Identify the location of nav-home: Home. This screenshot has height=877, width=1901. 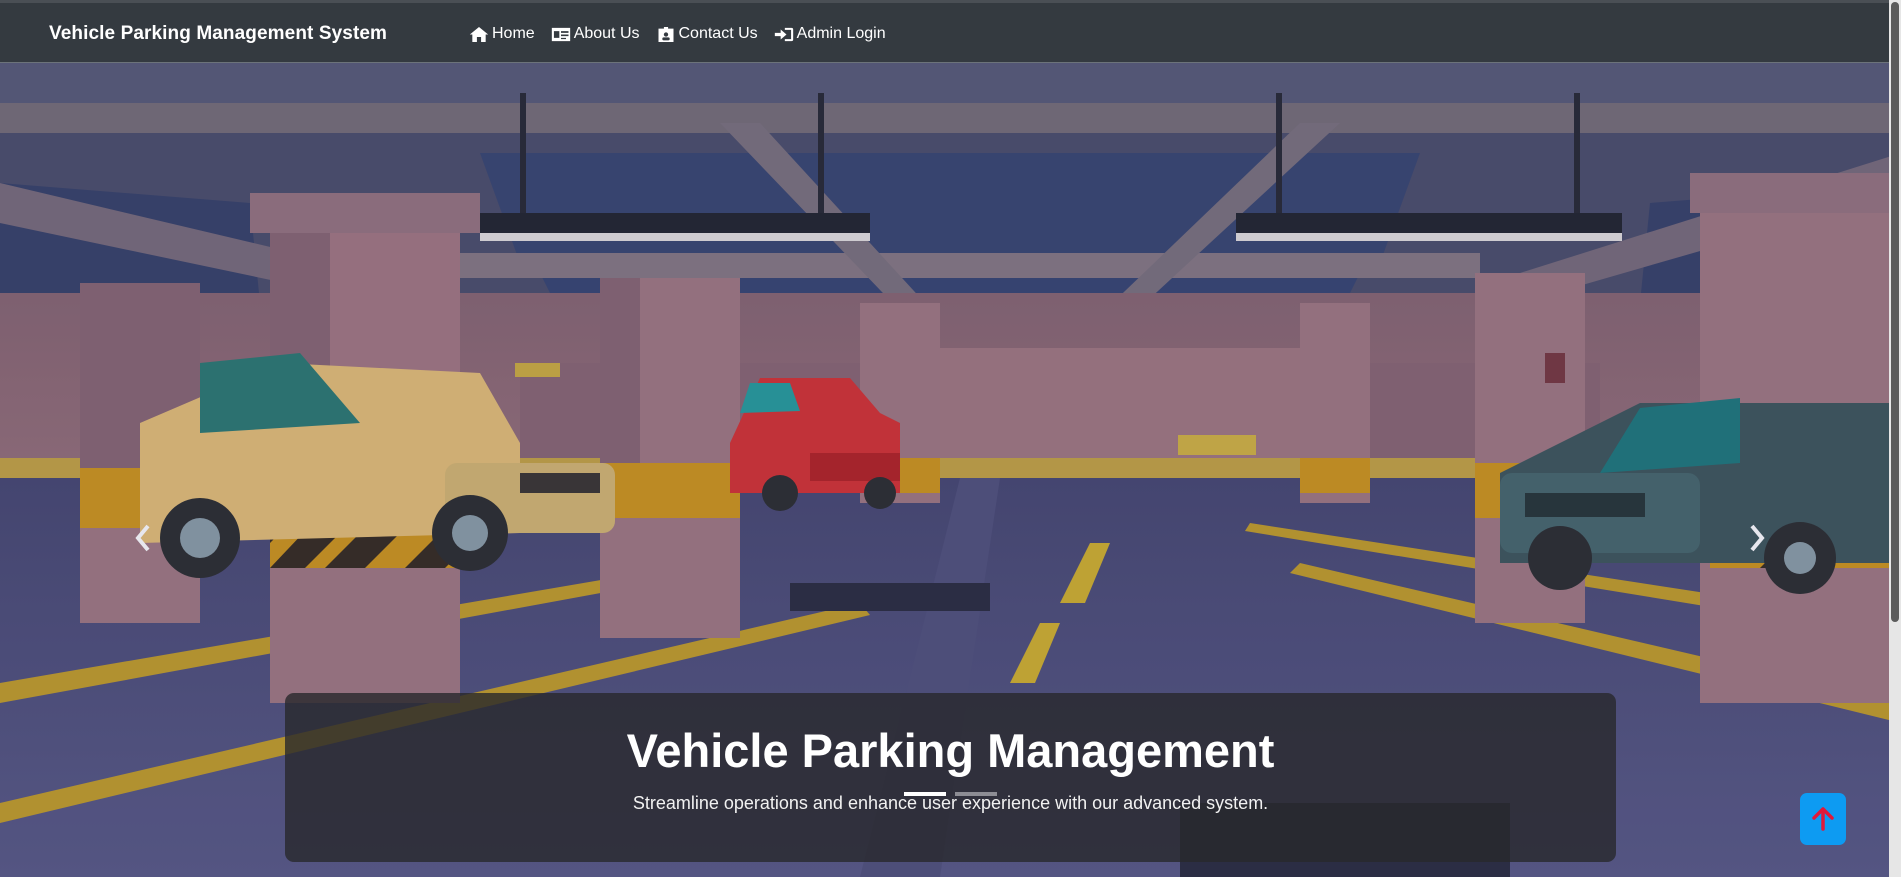
(502, 34).